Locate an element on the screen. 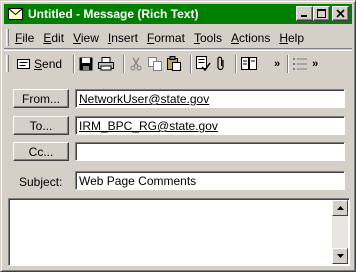  subject-field: Web Page Comments is located at coordinates (210, 180).